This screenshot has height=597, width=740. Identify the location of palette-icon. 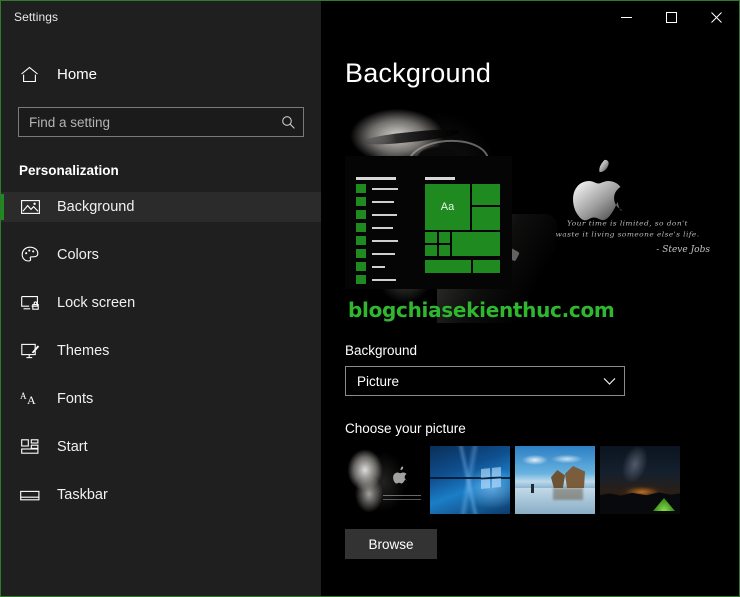
(30, 255).